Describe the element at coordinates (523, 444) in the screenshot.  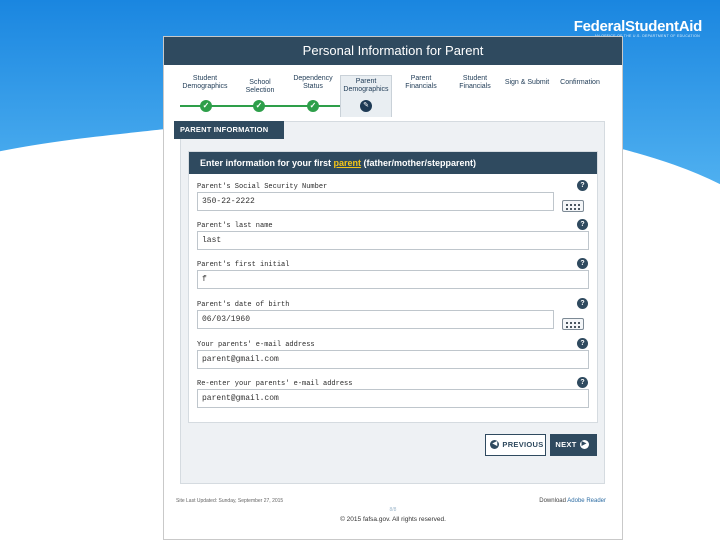
I see `previous-button-label: PREVIOUS` at that location.